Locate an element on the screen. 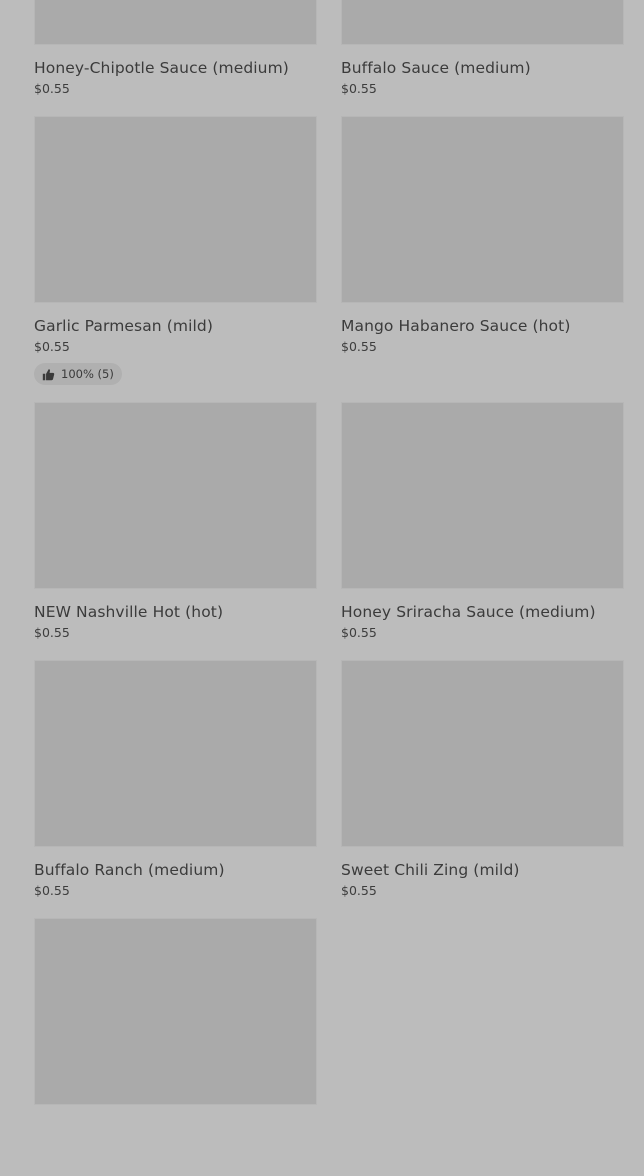 Image resolution: width=644 pixels, height=1176 pixels. menu-item-name: Mango Habanero Sauce (hot) is located at coordinates (482, 326).